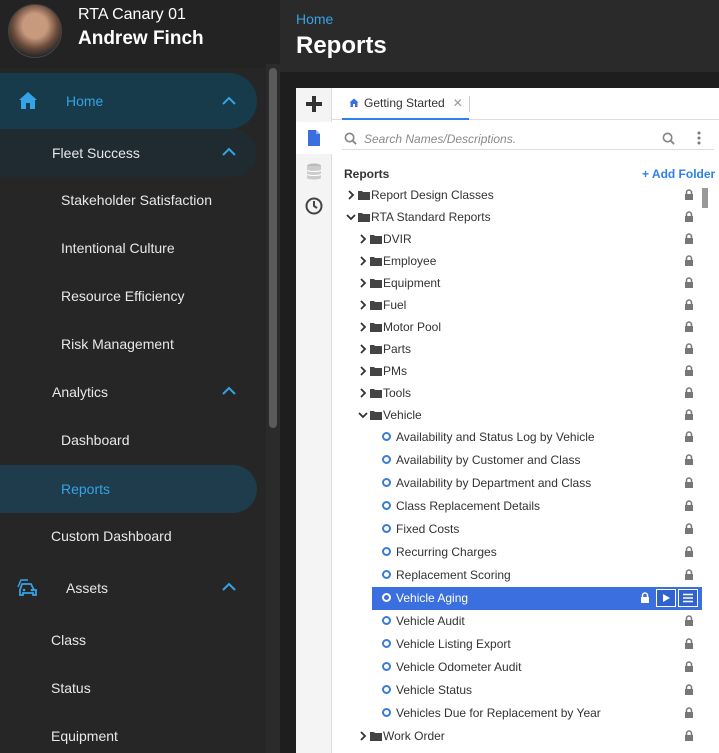 This screenshot has height=753, width=719. What do you see at coordinates (133, 392) in the screenshot?
I see `sidebar-item-analytics: Analytics` at bounding box center [133, 392].